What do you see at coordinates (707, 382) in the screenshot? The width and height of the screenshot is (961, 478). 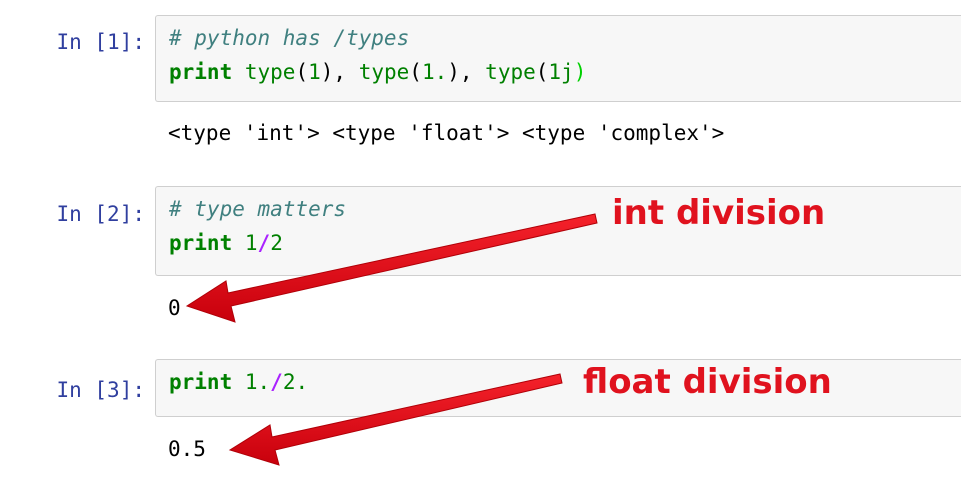 I see `float-division-label: float division` at bounding box center [707, 382].